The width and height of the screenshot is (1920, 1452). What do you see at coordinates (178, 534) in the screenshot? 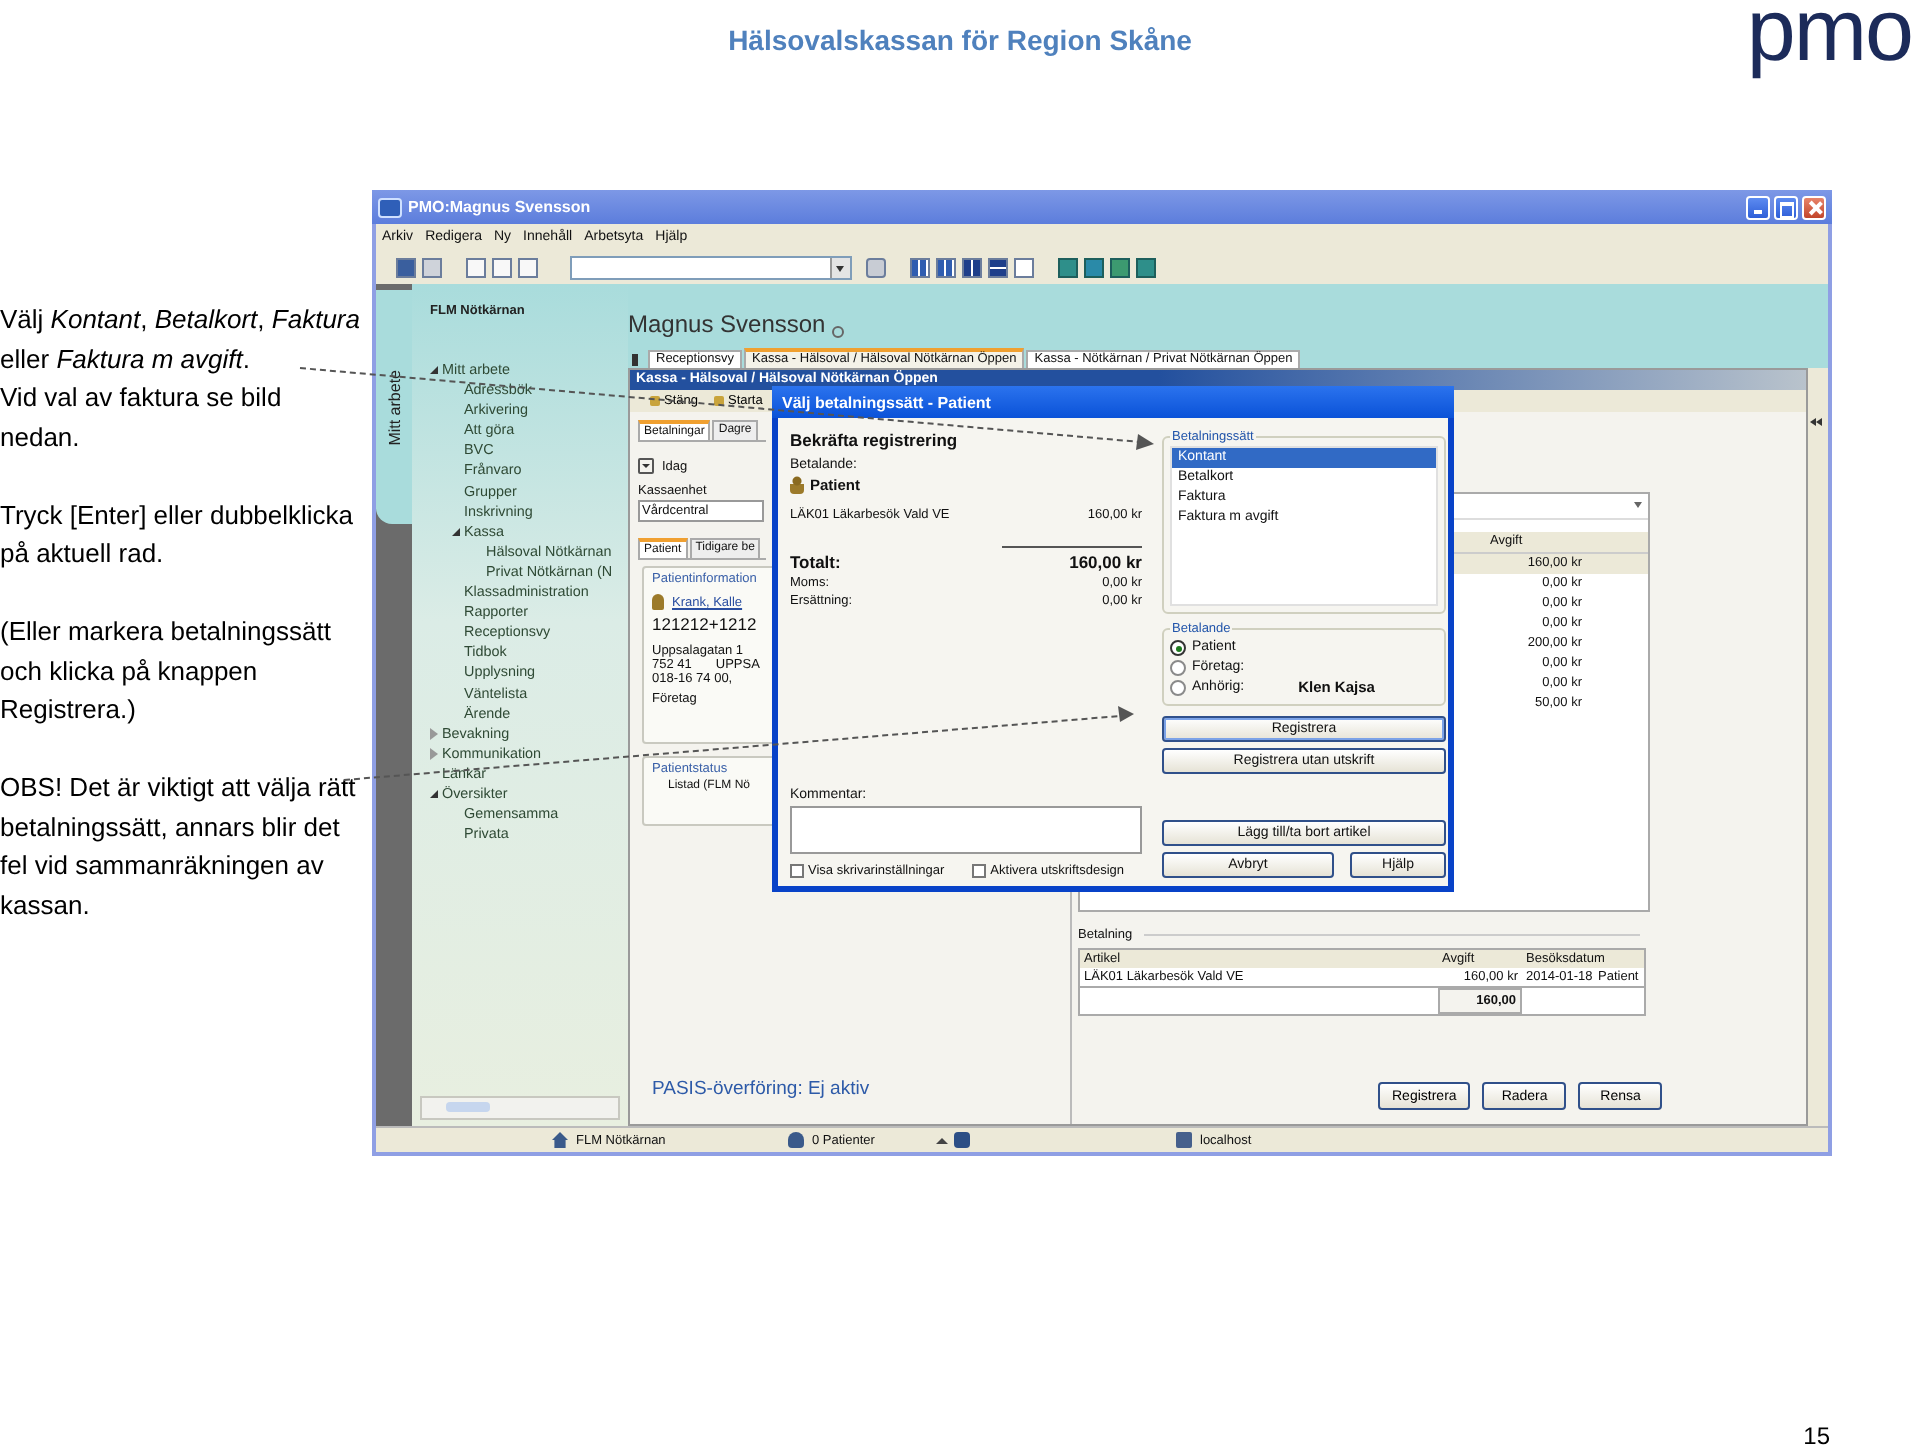
I see `instruction-text: Tryck [Enter] eller dubbelklicka på aktuell rad.` at bounding box center [178, 534].